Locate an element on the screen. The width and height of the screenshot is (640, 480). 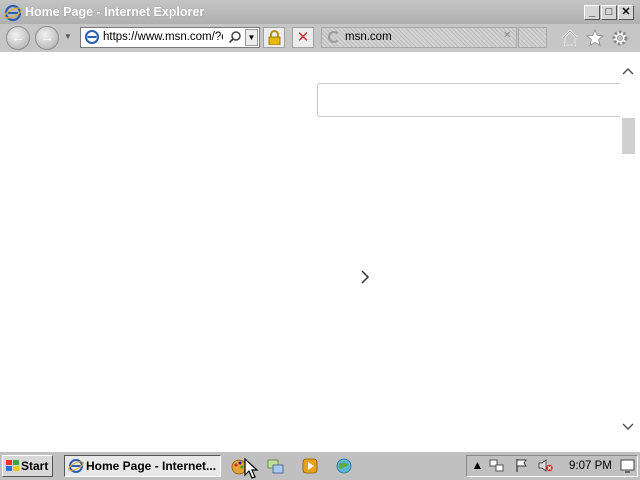
tab-close-icon: ✕ is located at coordinates (507, 35).